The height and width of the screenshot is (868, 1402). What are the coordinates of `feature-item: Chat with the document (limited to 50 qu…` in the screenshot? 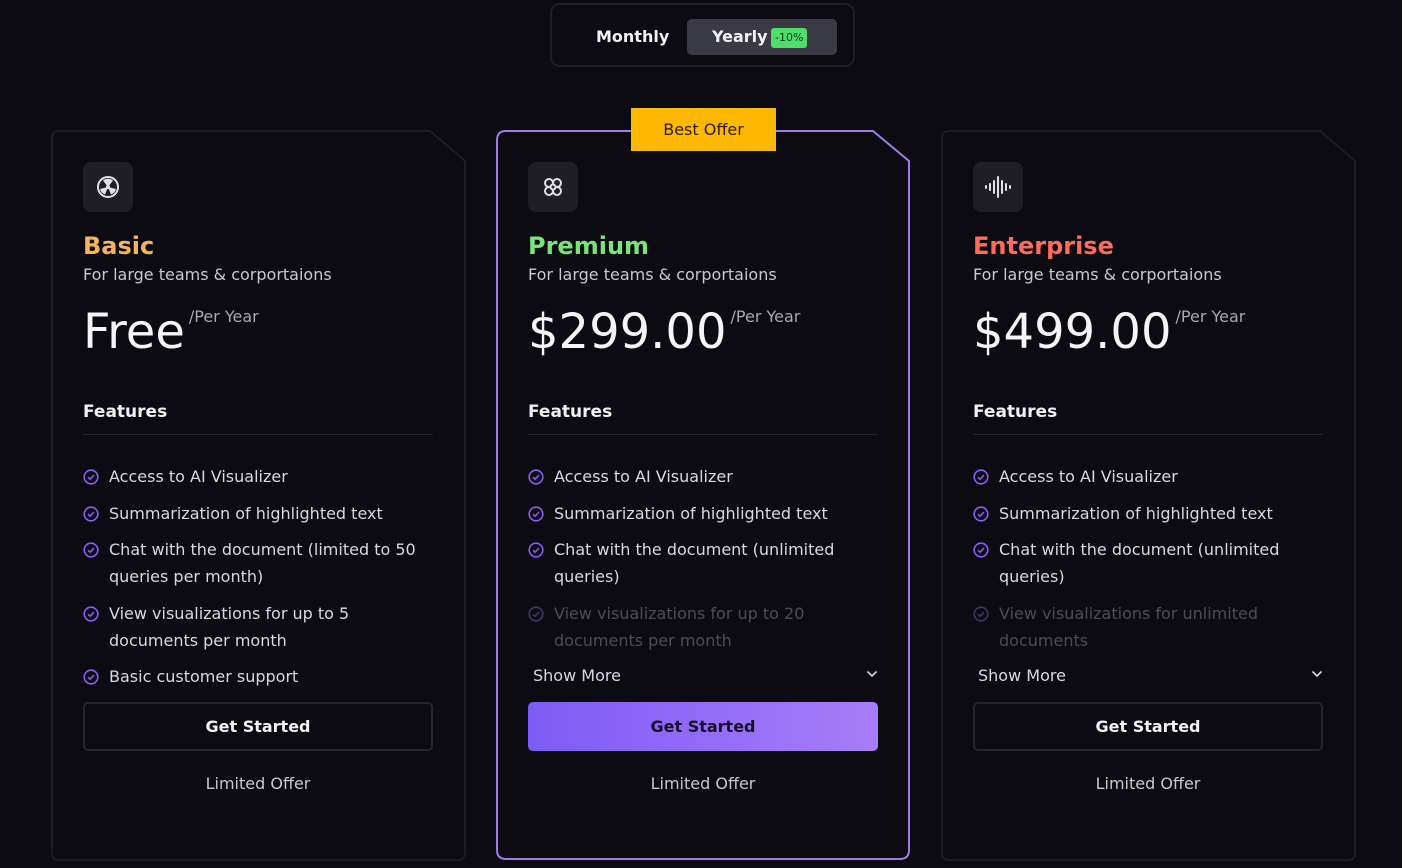 It's located at (258, 563).